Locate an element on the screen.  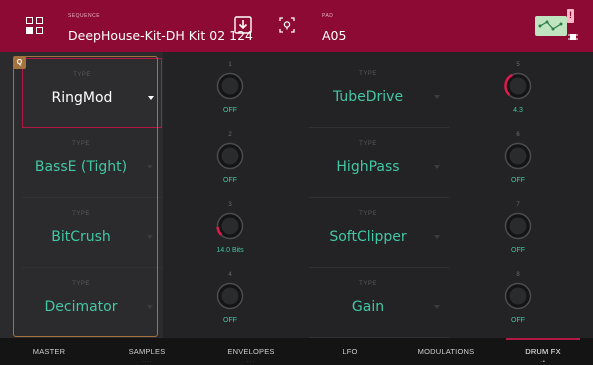
tab-label: MODULATIONS is located at coordinates (446, 351).